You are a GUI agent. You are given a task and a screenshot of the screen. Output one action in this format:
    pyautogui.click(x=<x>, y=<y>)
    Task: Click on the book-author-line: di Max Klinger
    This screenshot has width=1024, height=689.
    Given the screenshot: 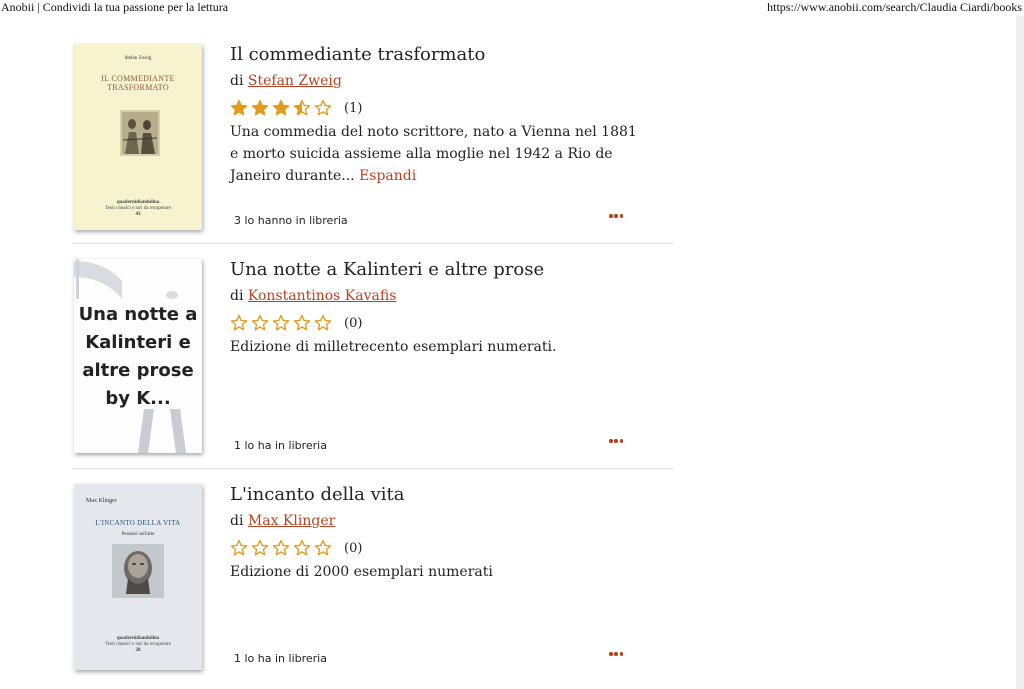 What is the action you would take?
    pyautogui.click(x=435, y=521)
    